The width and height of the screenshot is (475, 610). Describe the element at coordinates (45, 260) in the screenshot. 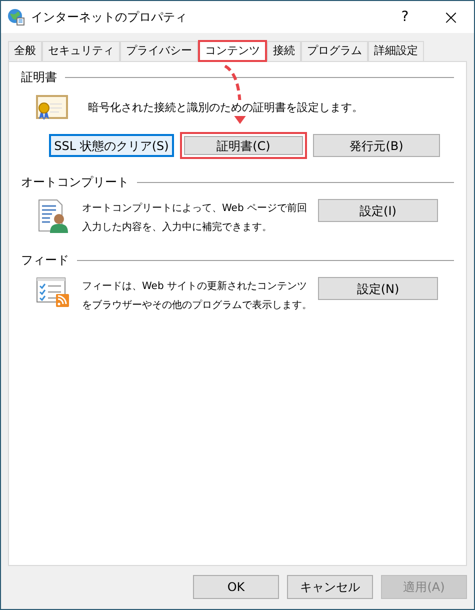

I see `section-heading: フィード` at that location.